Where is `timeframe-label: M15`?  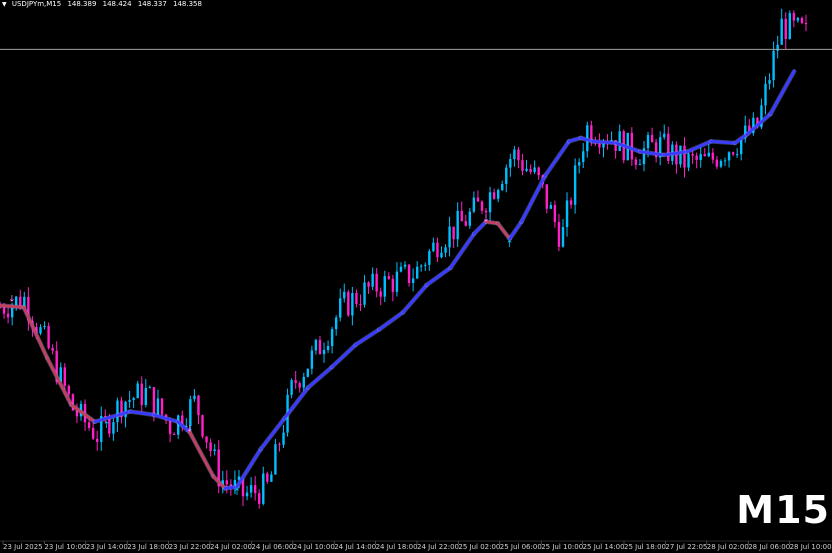 timeframe-label: M15 is located at coordinates (783, 510).